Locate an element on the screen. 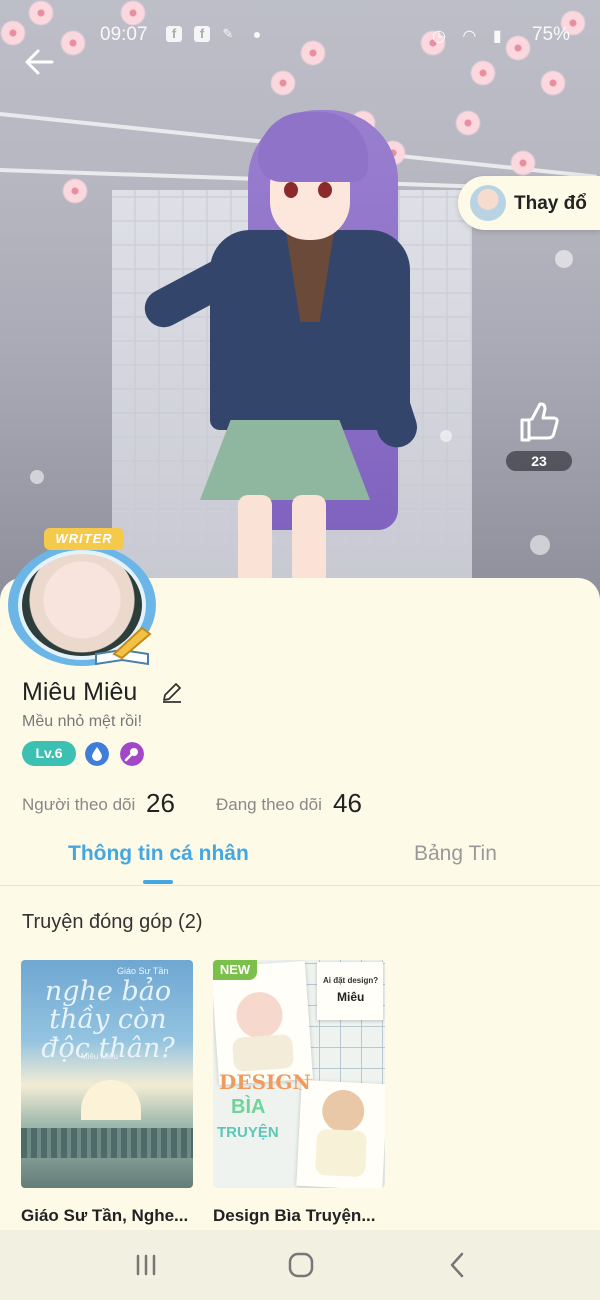 The image size is (600, 1300). cover-note-author: Miêu is located at coordinates (351, 997).